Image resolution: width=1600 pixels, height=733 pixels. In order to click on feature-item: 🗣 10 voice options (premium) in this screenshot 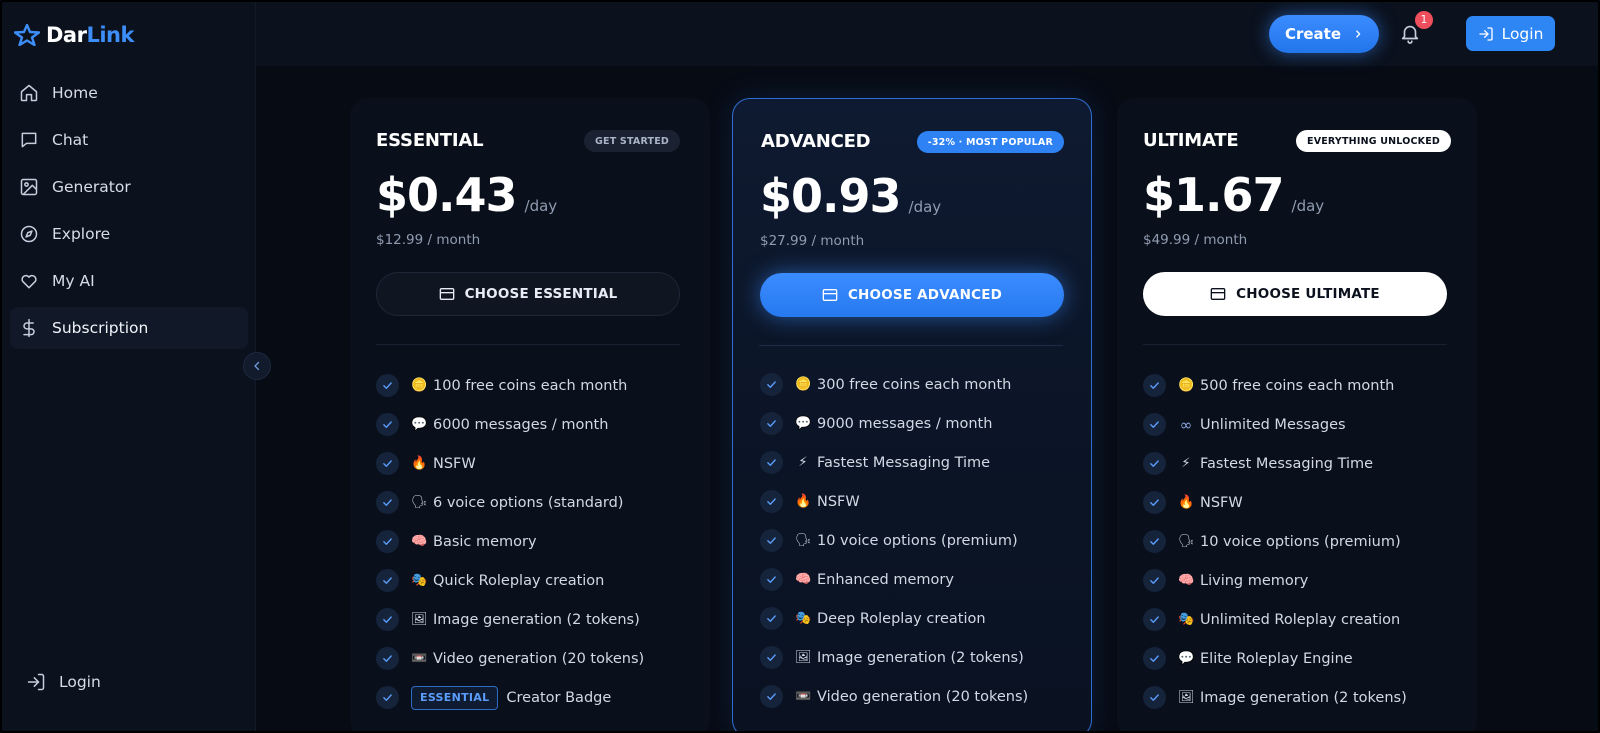, I will do `click(920, 540)`.